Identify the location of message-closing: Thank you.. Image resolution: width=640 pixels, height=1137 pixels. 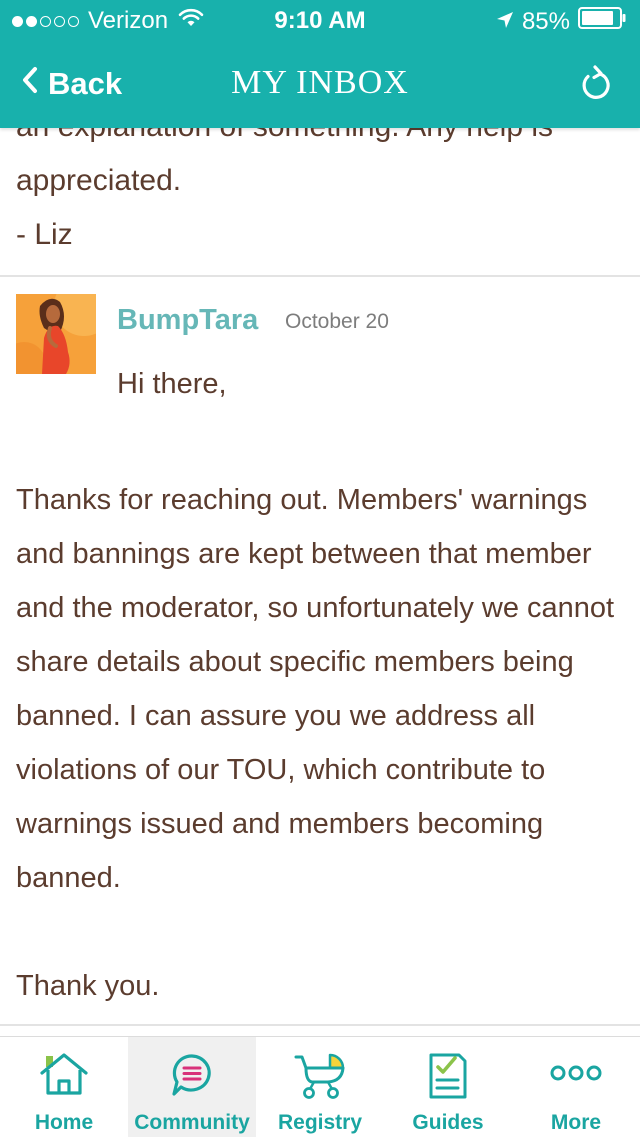
(88, 986).